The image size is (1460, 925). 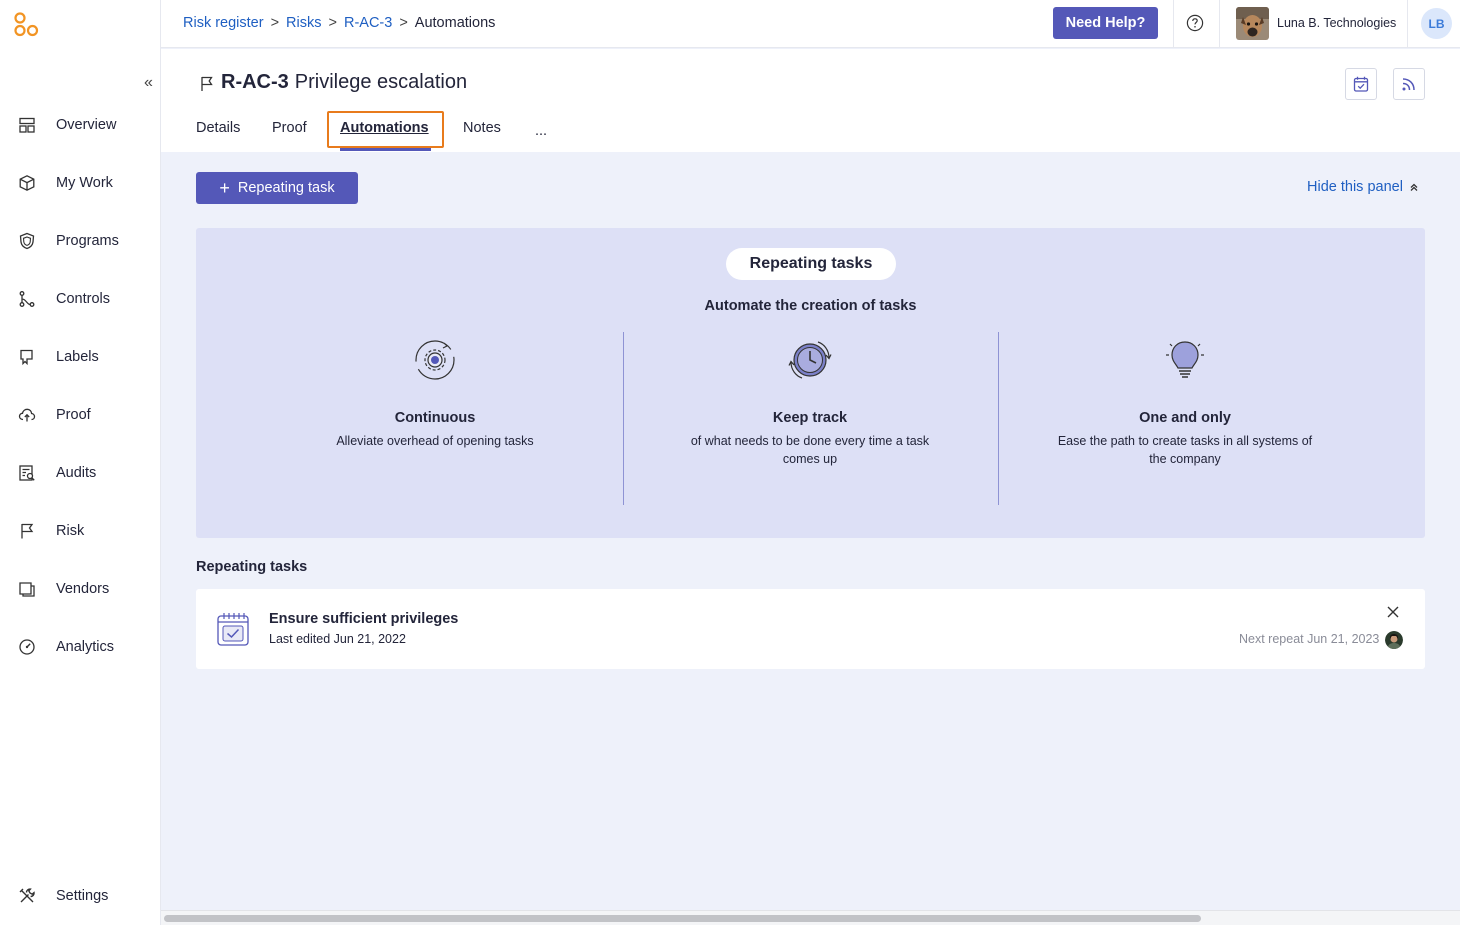 I want to click on horizontal-scrollbar, so click(x=810, y=917).